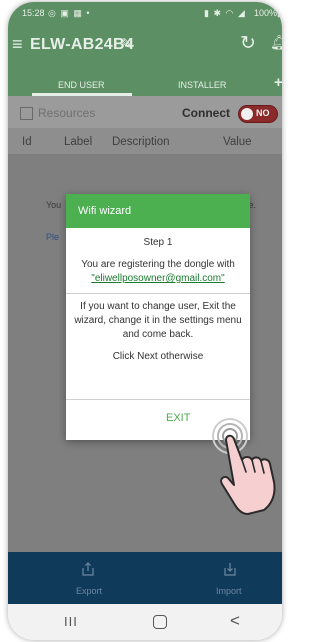 The image size is (320, 642). Describe the element at coordinates (54, 205) in the screenshot. I see `background-message-start: You` at that location.